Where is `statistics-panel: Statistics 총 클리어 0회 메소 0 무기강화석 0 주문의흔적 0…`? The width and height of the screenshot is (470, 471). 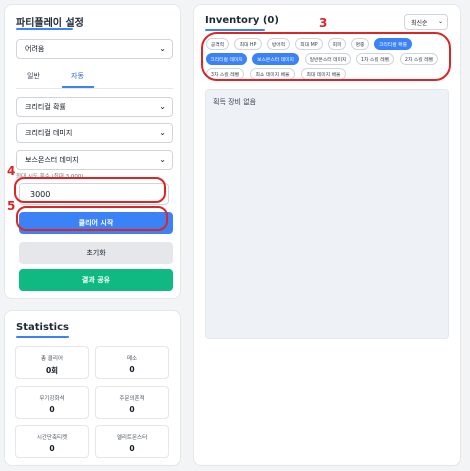 statistics-panel: Statistics 총 클리어 0회 메소 0 무기강화석 0 주문의흔적 0… is located at coordinates (92, 388).